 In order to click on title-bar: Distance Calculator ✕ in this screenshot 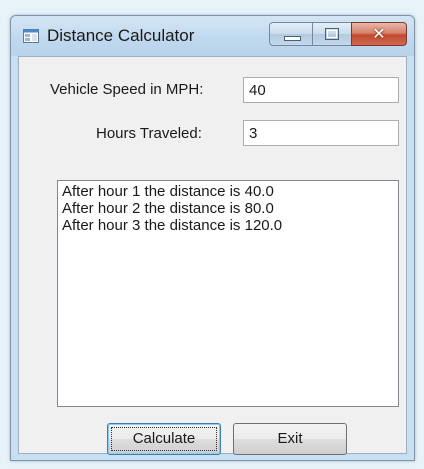, I will do `click(212, 36)`.